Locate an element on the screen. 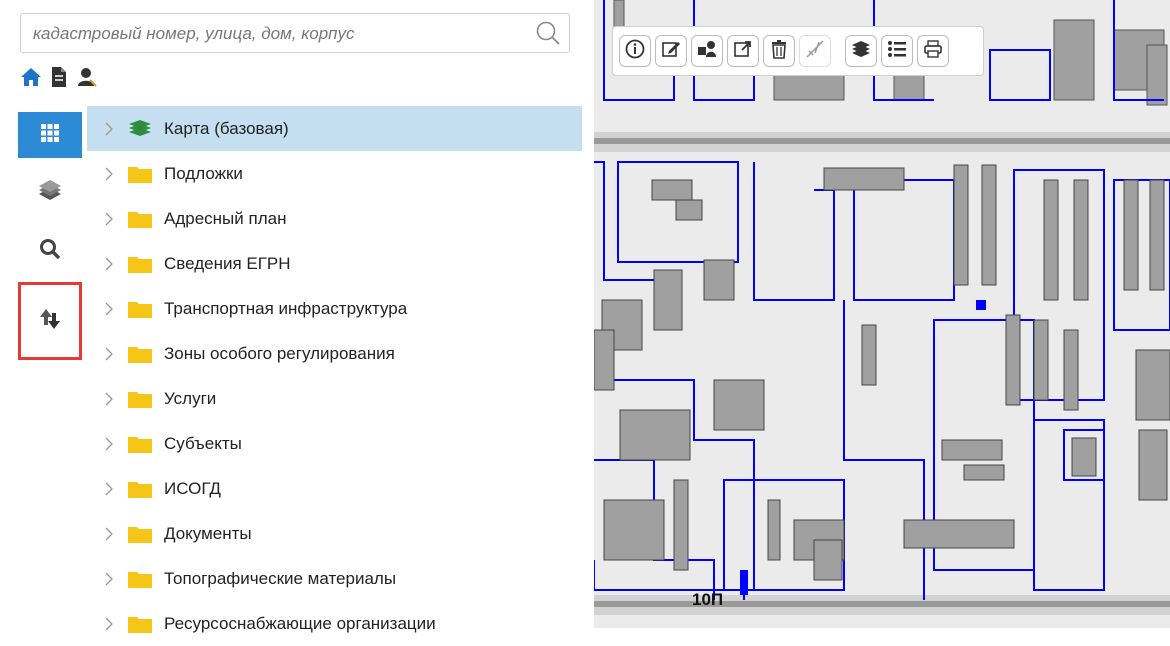  document-icon is located at coordinates (59, 77).